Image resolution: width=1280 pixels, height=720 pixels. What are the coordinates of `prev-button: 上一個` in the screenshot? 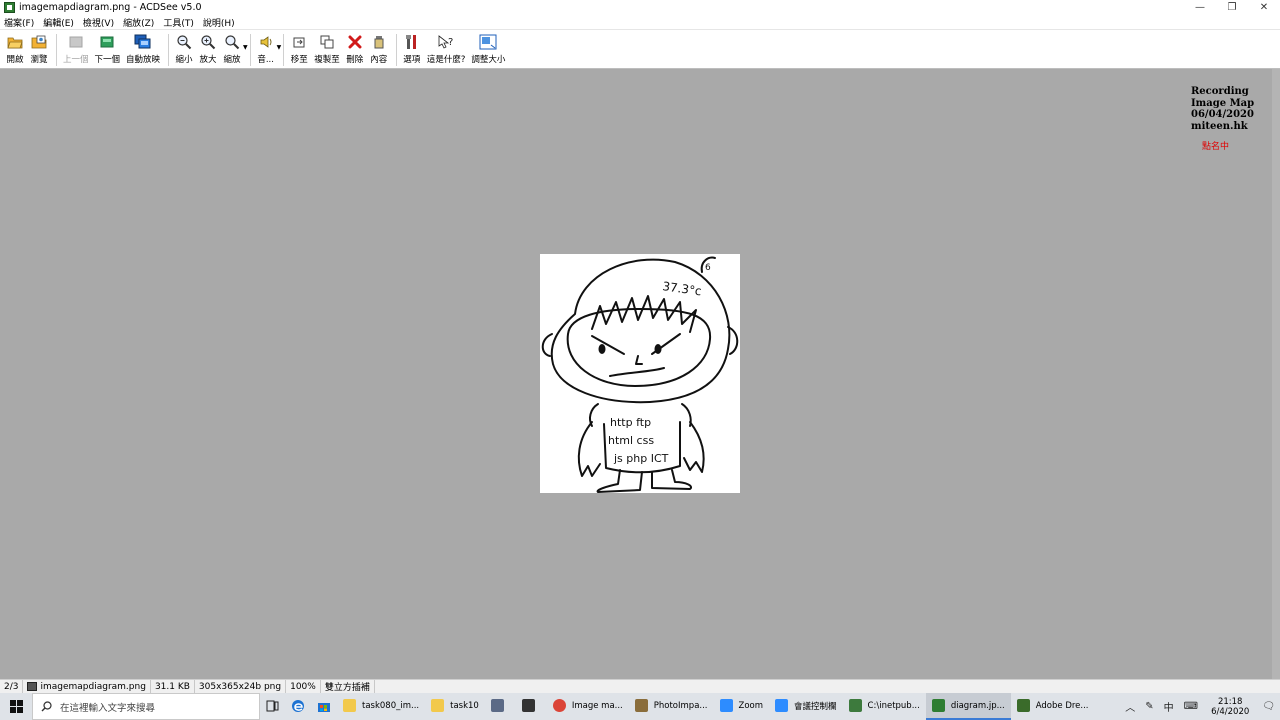 It's located at (76, 49).